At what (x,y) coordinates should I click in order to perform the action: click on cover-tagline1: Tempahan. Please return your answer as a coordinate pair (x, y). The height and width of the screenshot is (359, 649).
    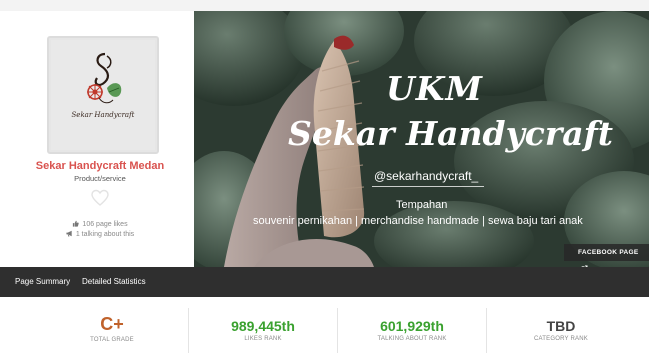
    Looking at the image, I should click on (422, 205).